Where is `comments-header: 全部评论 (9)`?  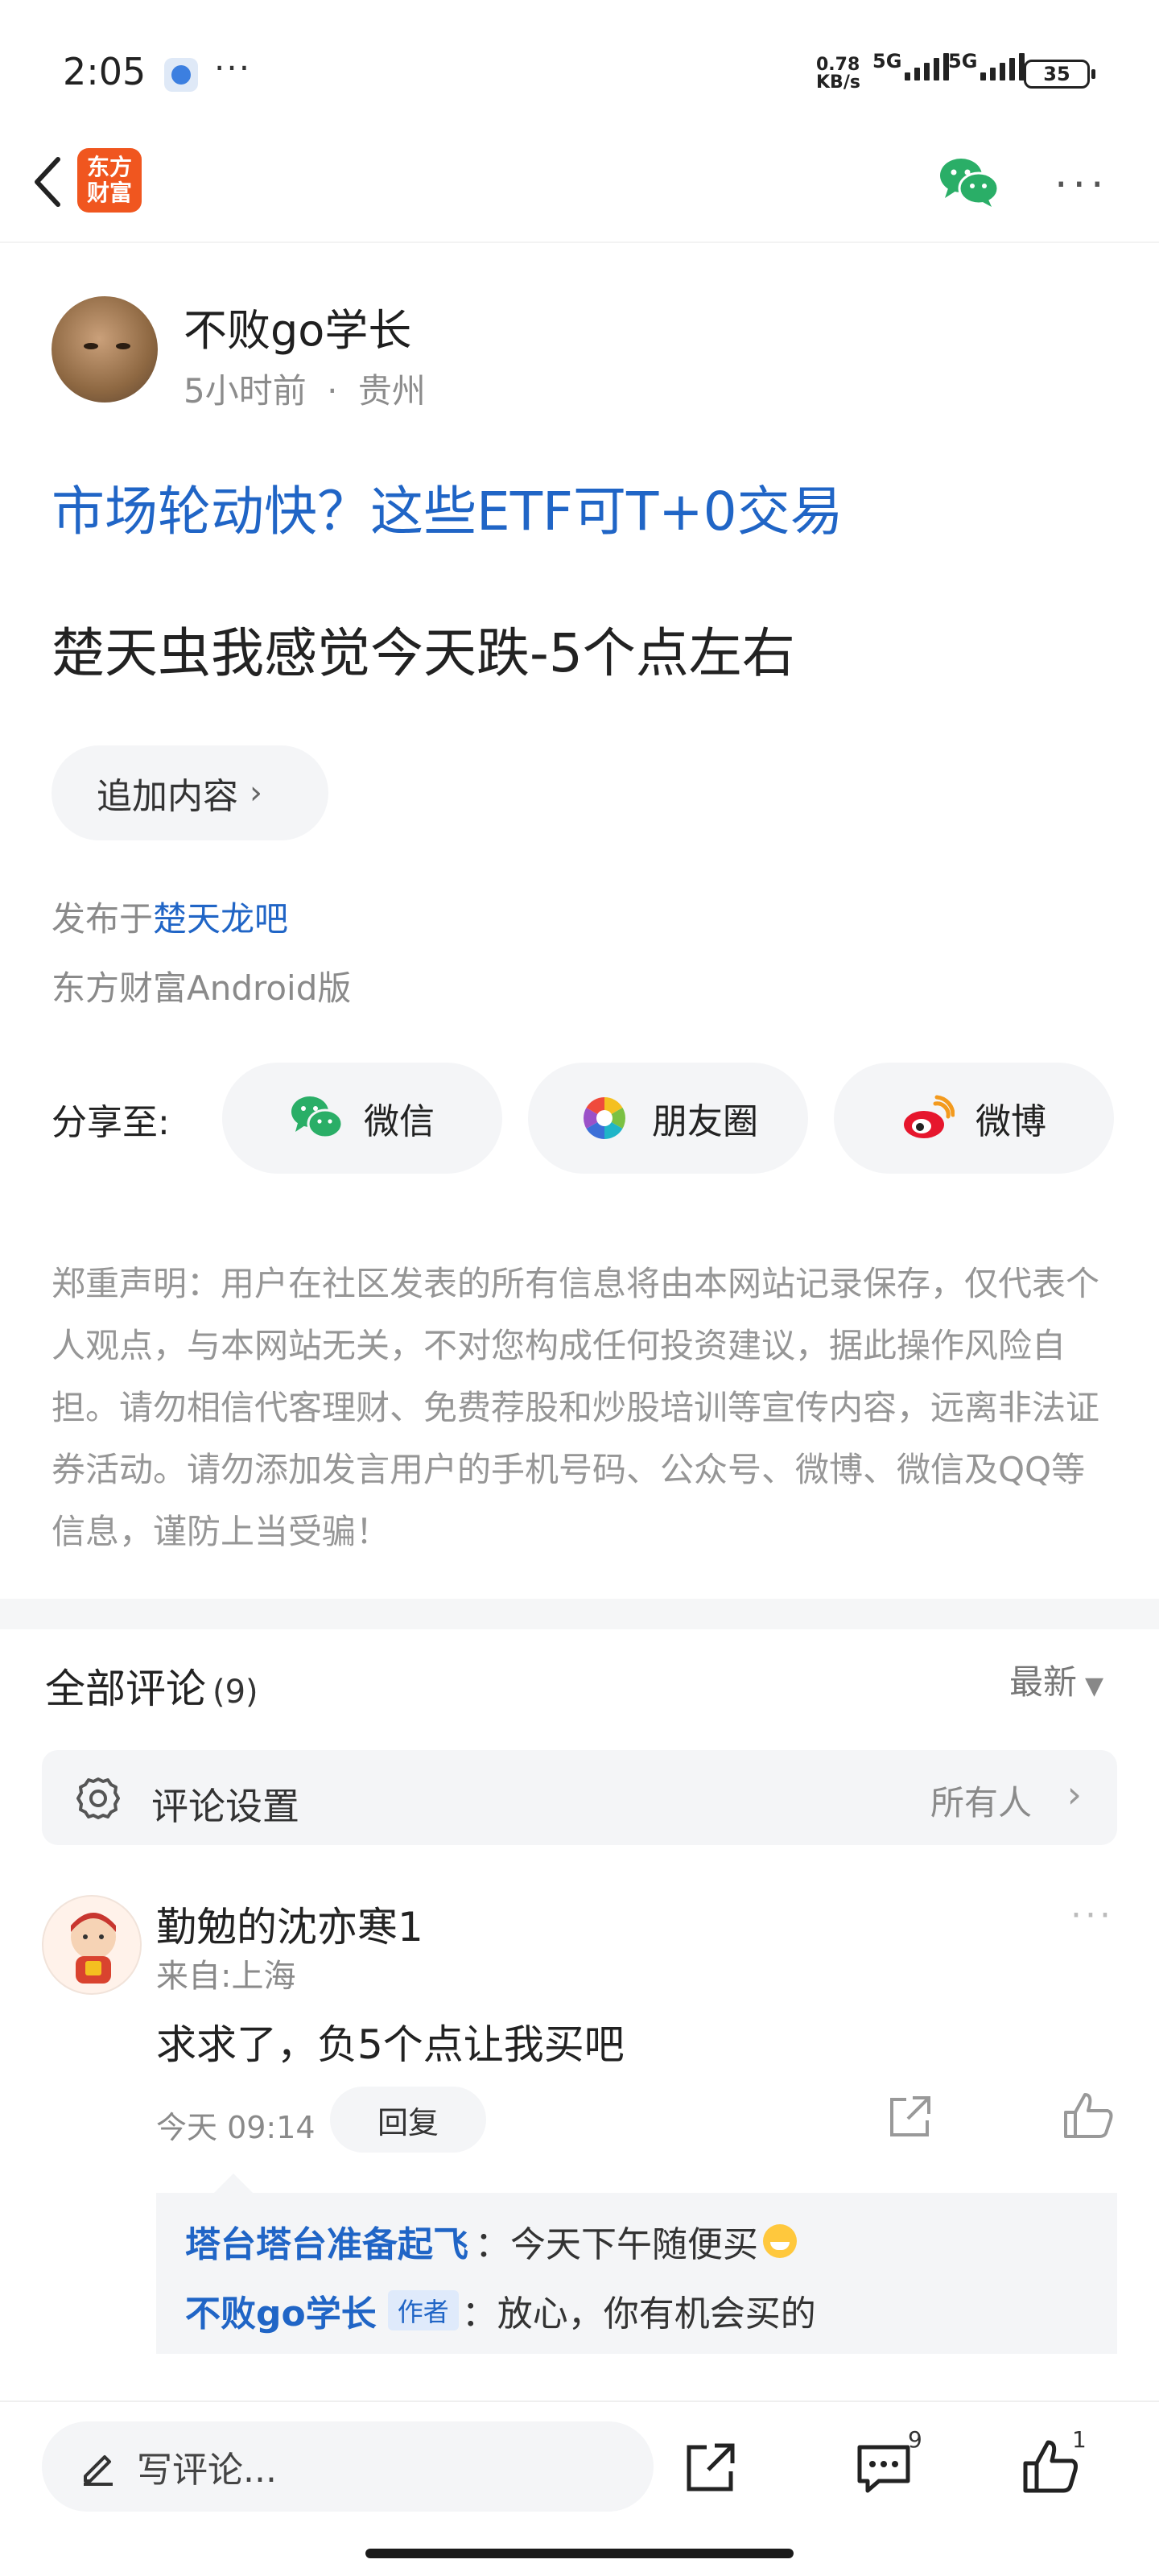 comments-header: 全部评论 (9) is located at coordinates (151, 1686).